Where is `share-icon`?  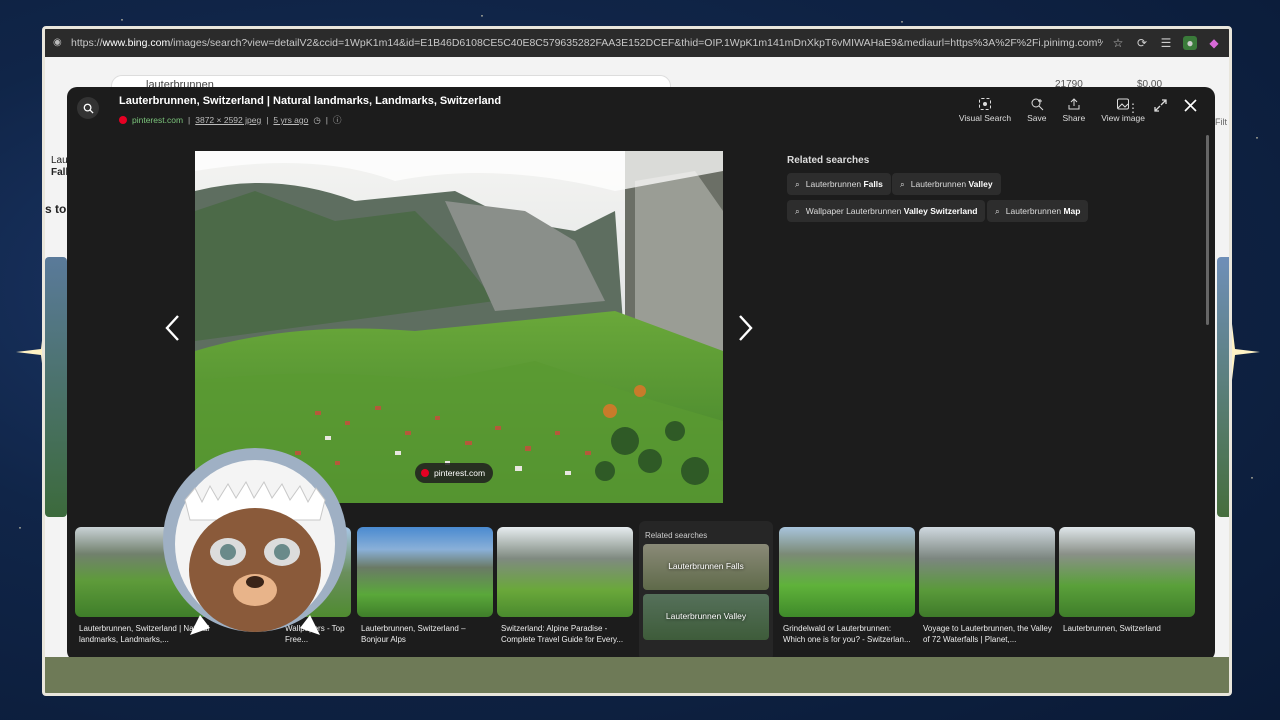 share-icon is located at coordinates (1074, 104).